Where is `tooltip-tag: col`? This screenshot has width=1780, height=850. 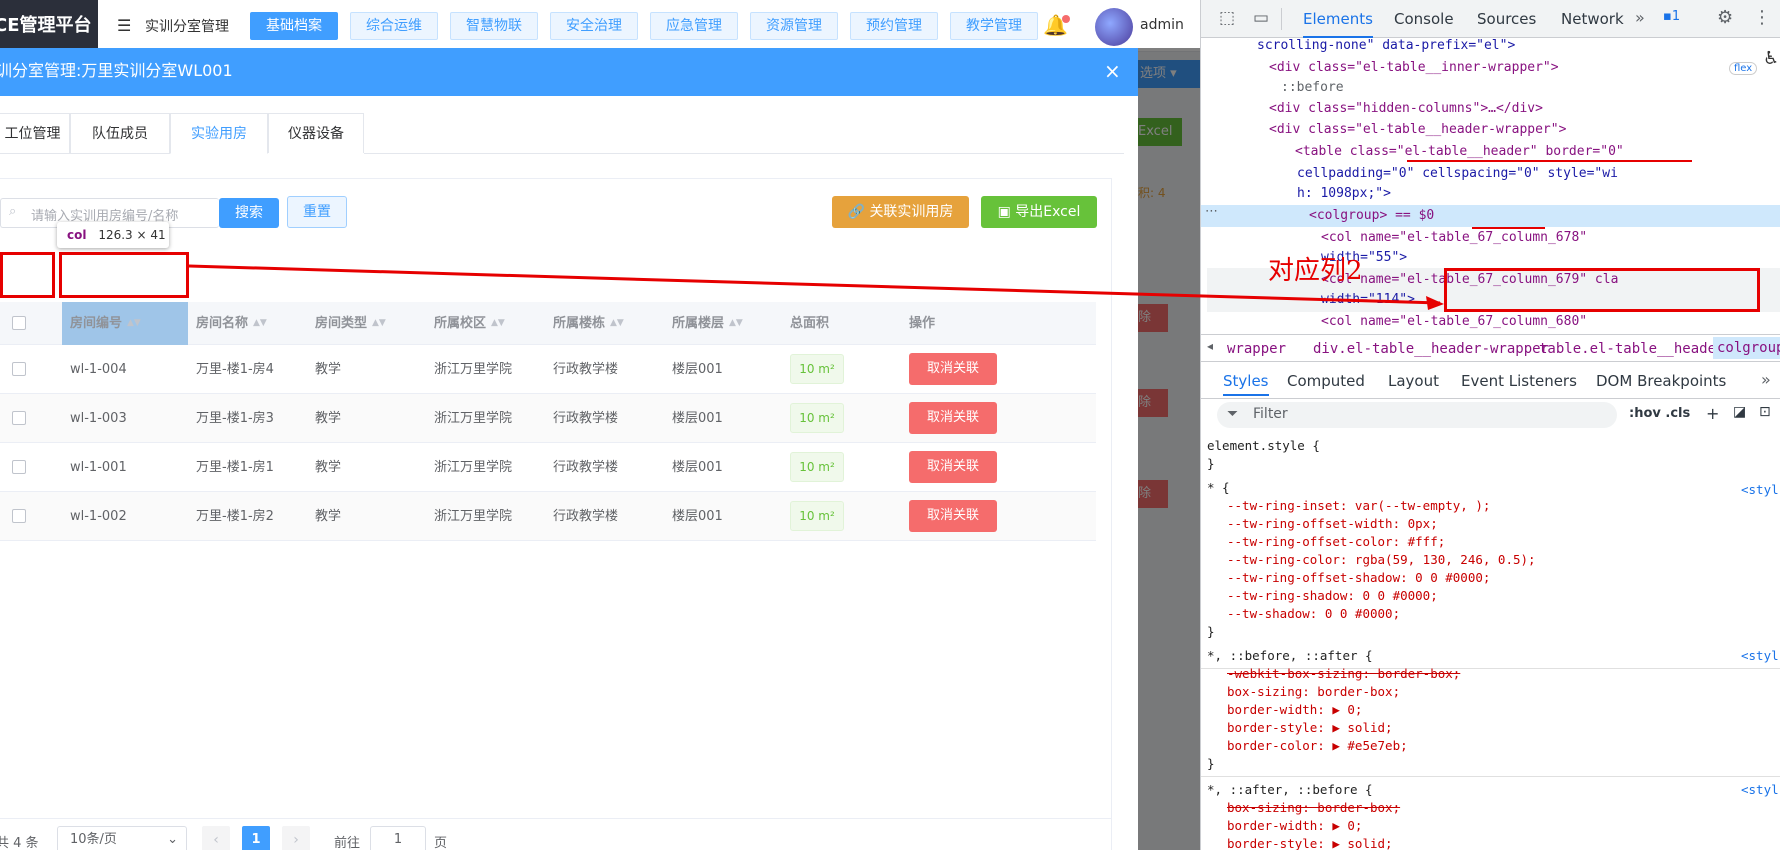 tooltip-tag: col is located at coordinates (77, 235).